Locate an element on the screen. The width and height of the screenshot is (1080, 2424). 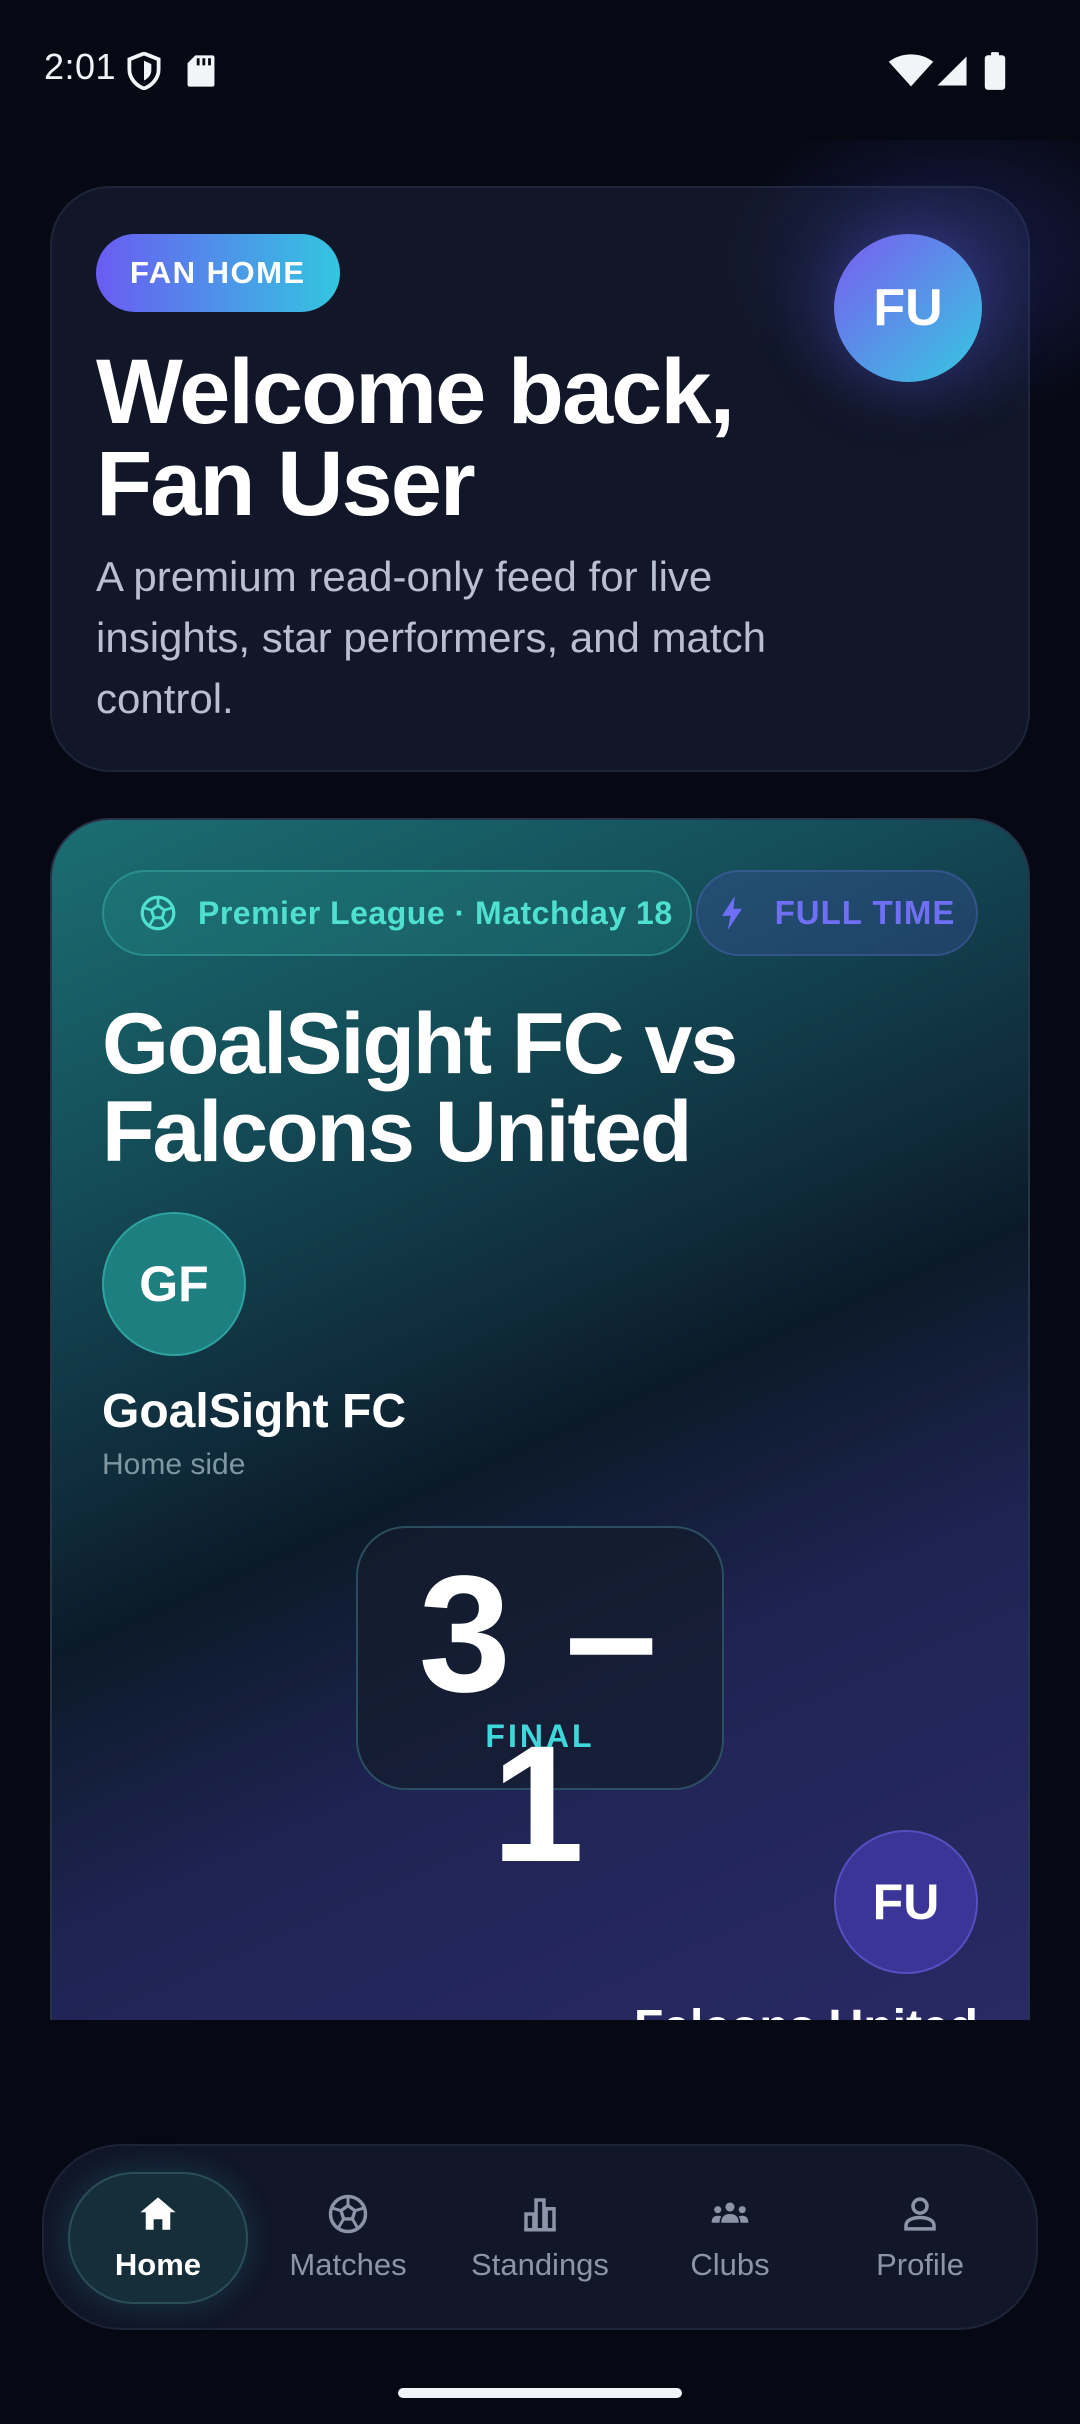
signal-icon is located at coordinates (952, 71).